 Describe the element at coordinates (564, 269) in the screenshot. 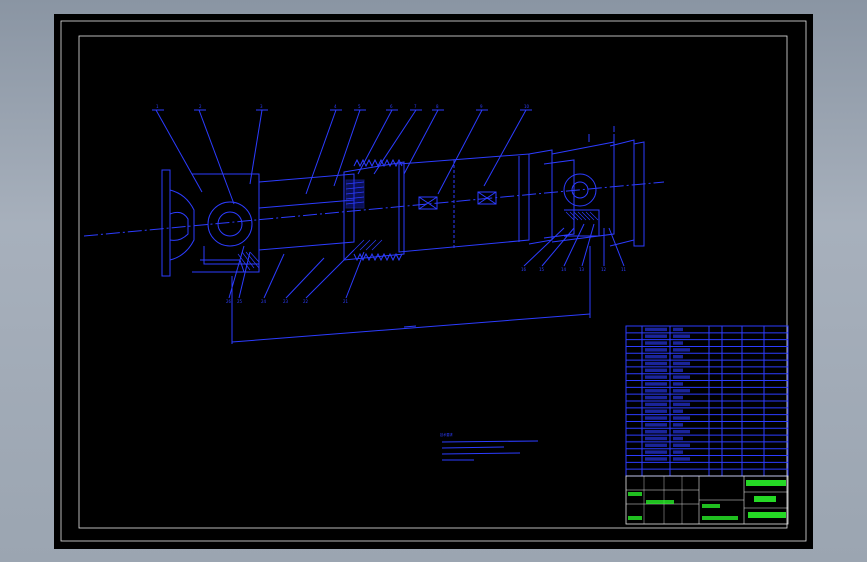

I see `balloon-label: 14` at that location.